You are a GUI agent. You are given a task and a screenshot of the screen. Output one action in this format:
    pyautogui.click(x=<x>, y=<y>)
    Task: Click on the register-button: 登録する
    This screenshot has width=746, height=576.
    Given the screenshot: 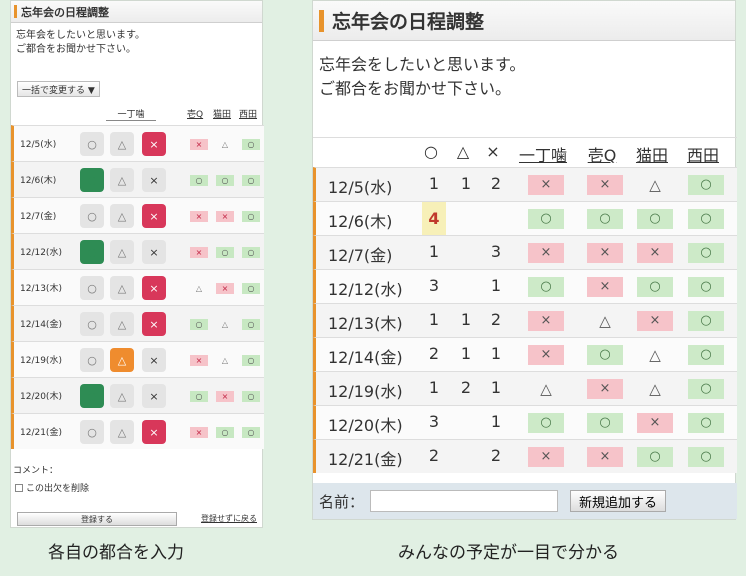 What is the action you would take?
    pyautogui.click(x=97, y=519)
    